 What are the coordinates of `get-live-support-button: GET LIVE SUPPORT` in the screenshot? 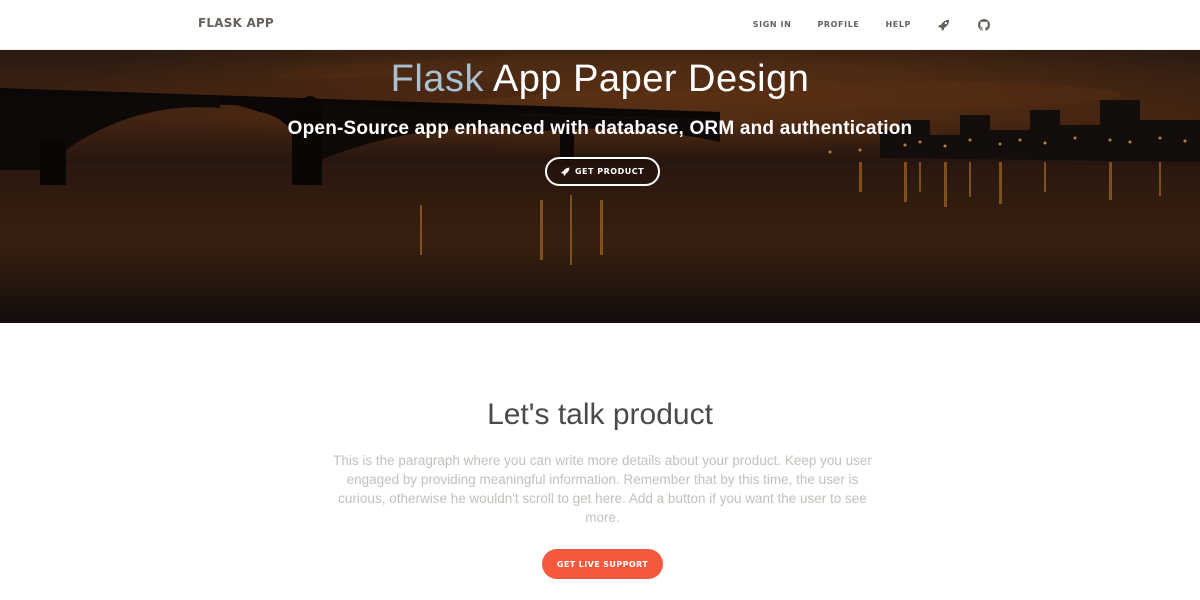 It's located at (602, 564).